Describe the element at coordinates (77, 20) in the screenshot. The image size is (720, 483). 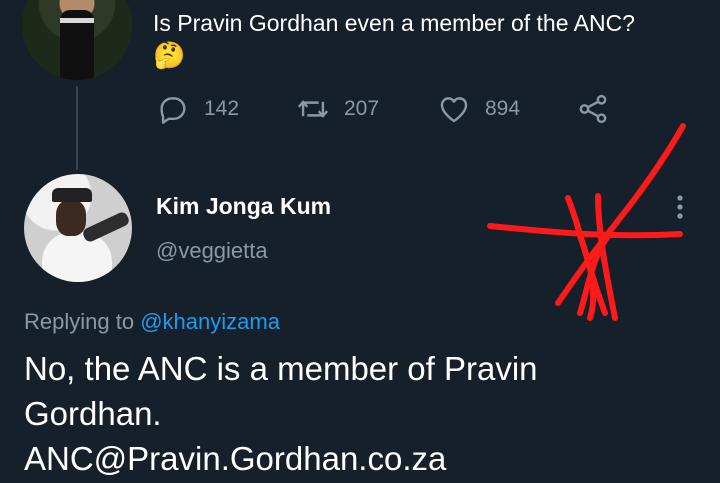
I see `avatar-belt` at that location.